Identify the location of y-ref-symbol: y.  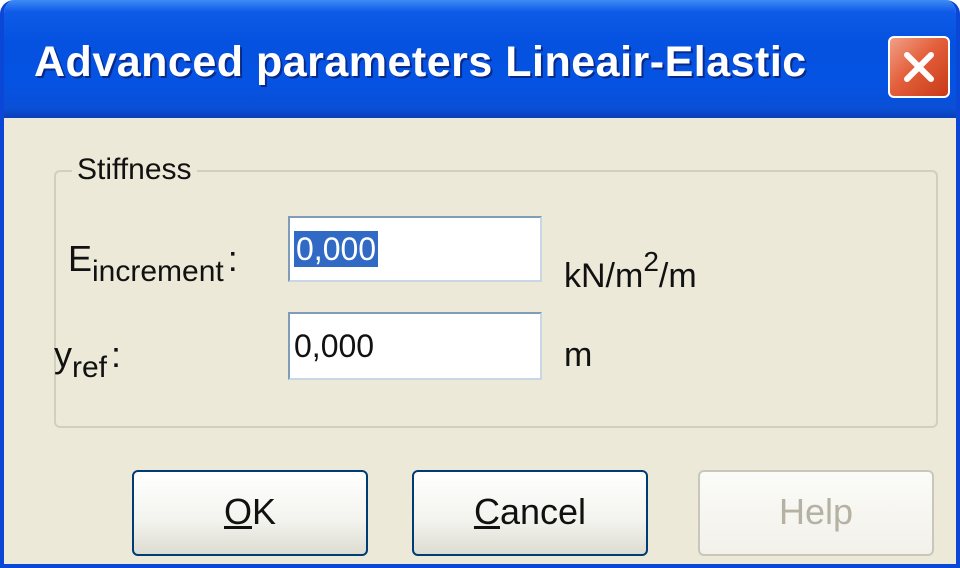
(63, 354).